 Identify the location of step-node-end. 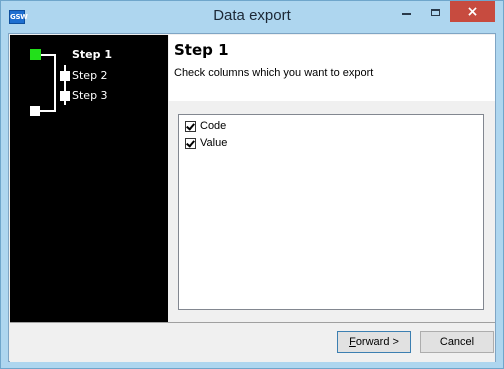
(35, 111).